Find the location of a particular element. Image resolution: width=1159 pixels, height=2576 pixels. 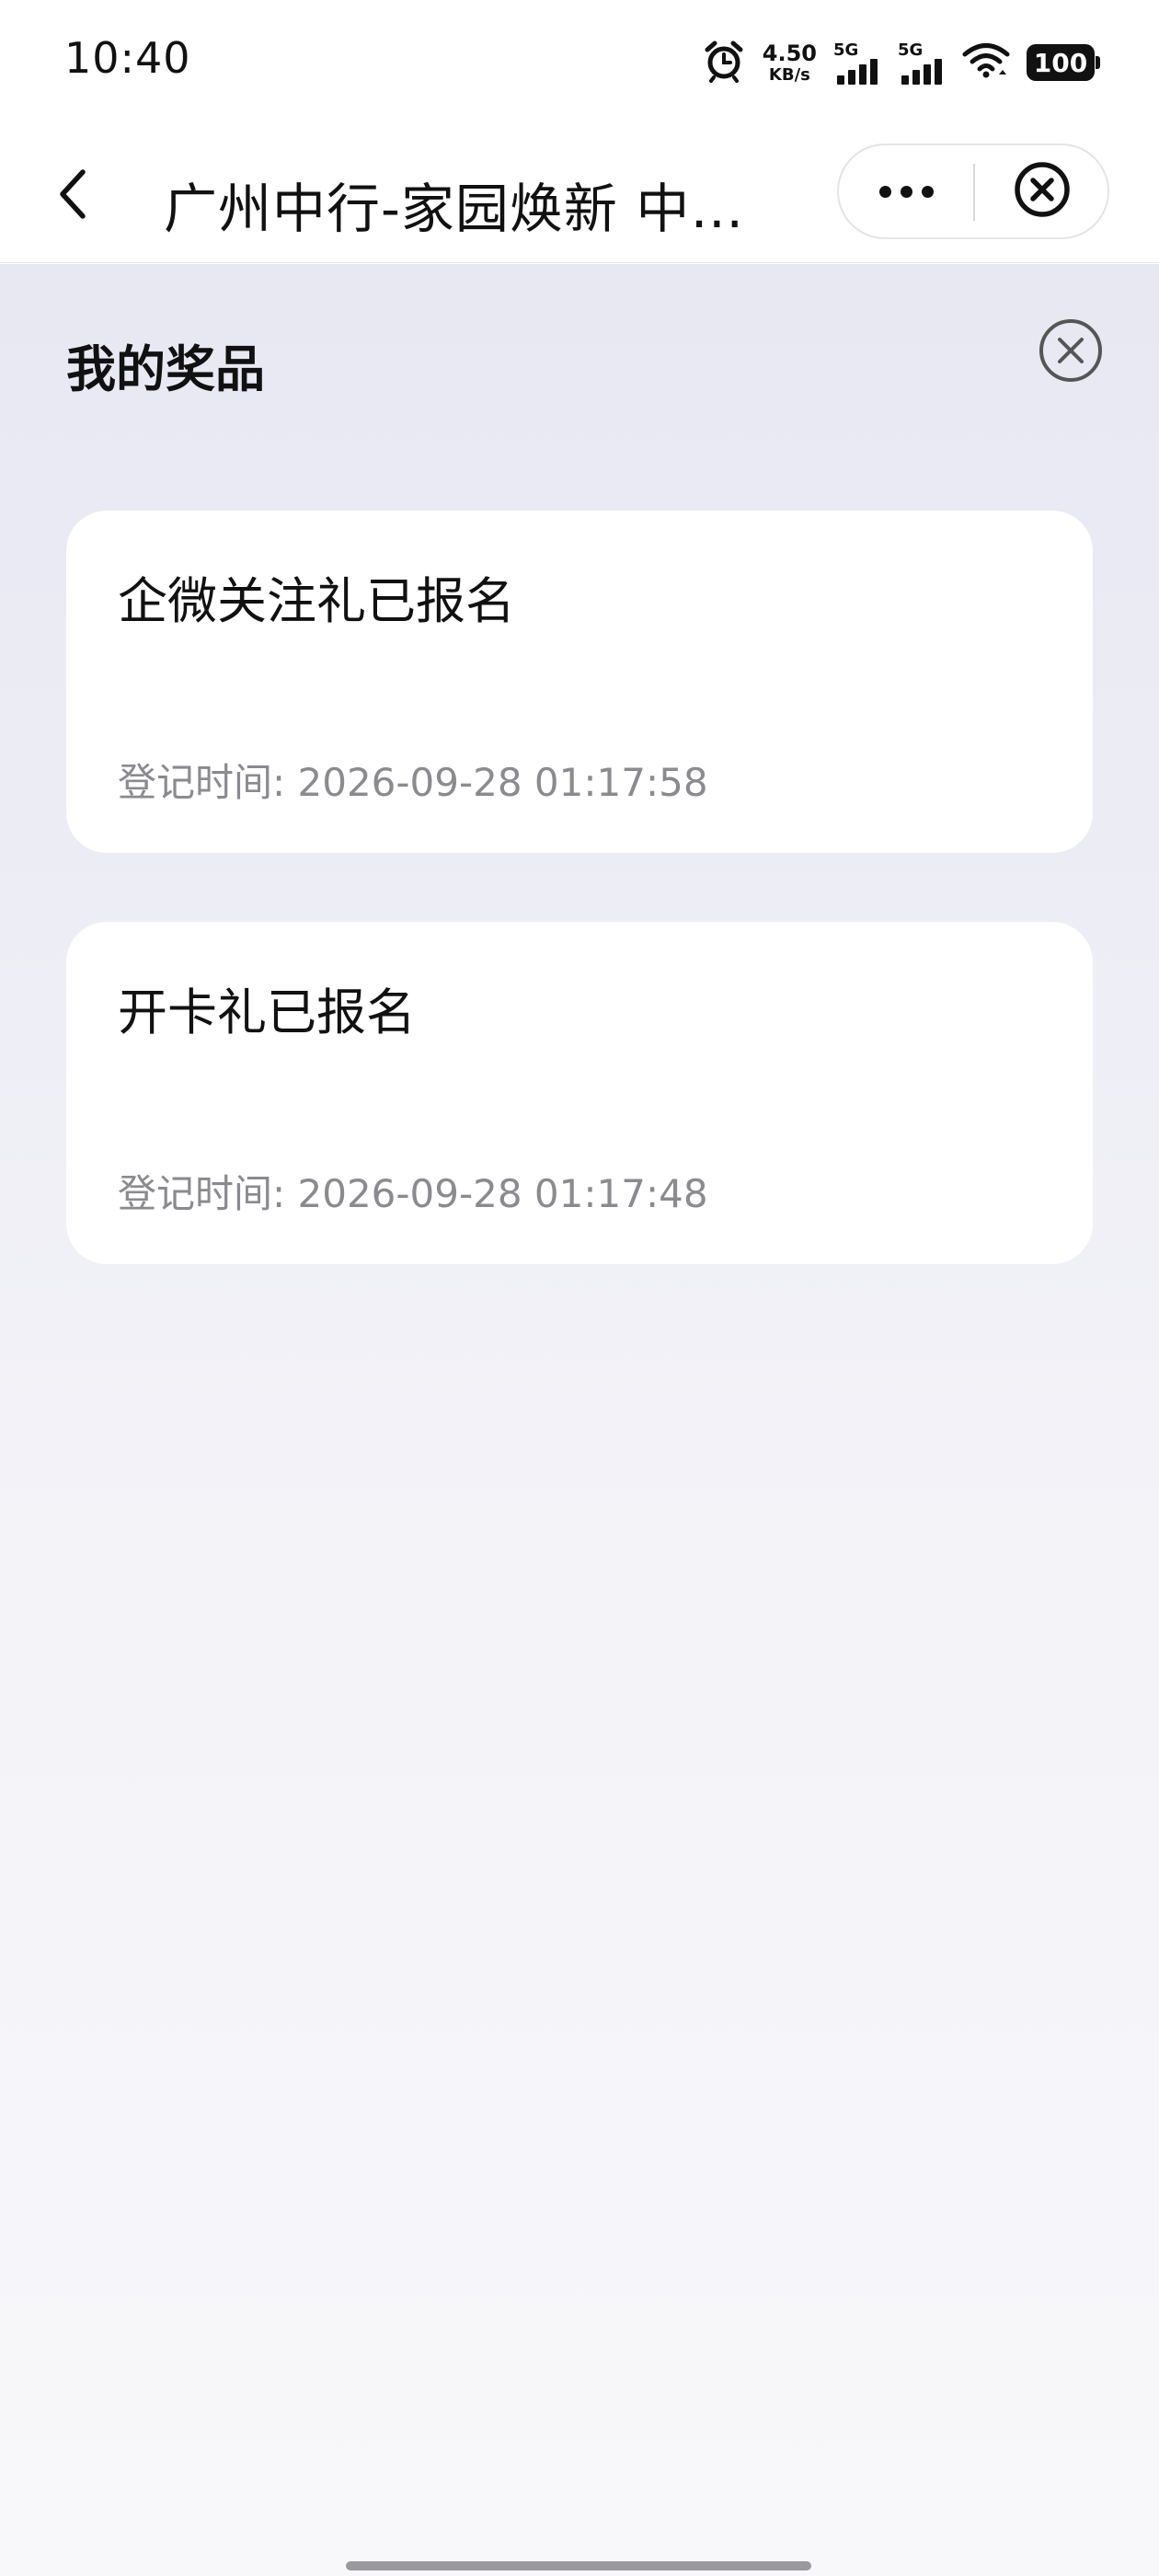

prize-card: 企微关注礼已报名 登记时间: 2026-09-28 01:17:58 is located at coordinates (579, 682).